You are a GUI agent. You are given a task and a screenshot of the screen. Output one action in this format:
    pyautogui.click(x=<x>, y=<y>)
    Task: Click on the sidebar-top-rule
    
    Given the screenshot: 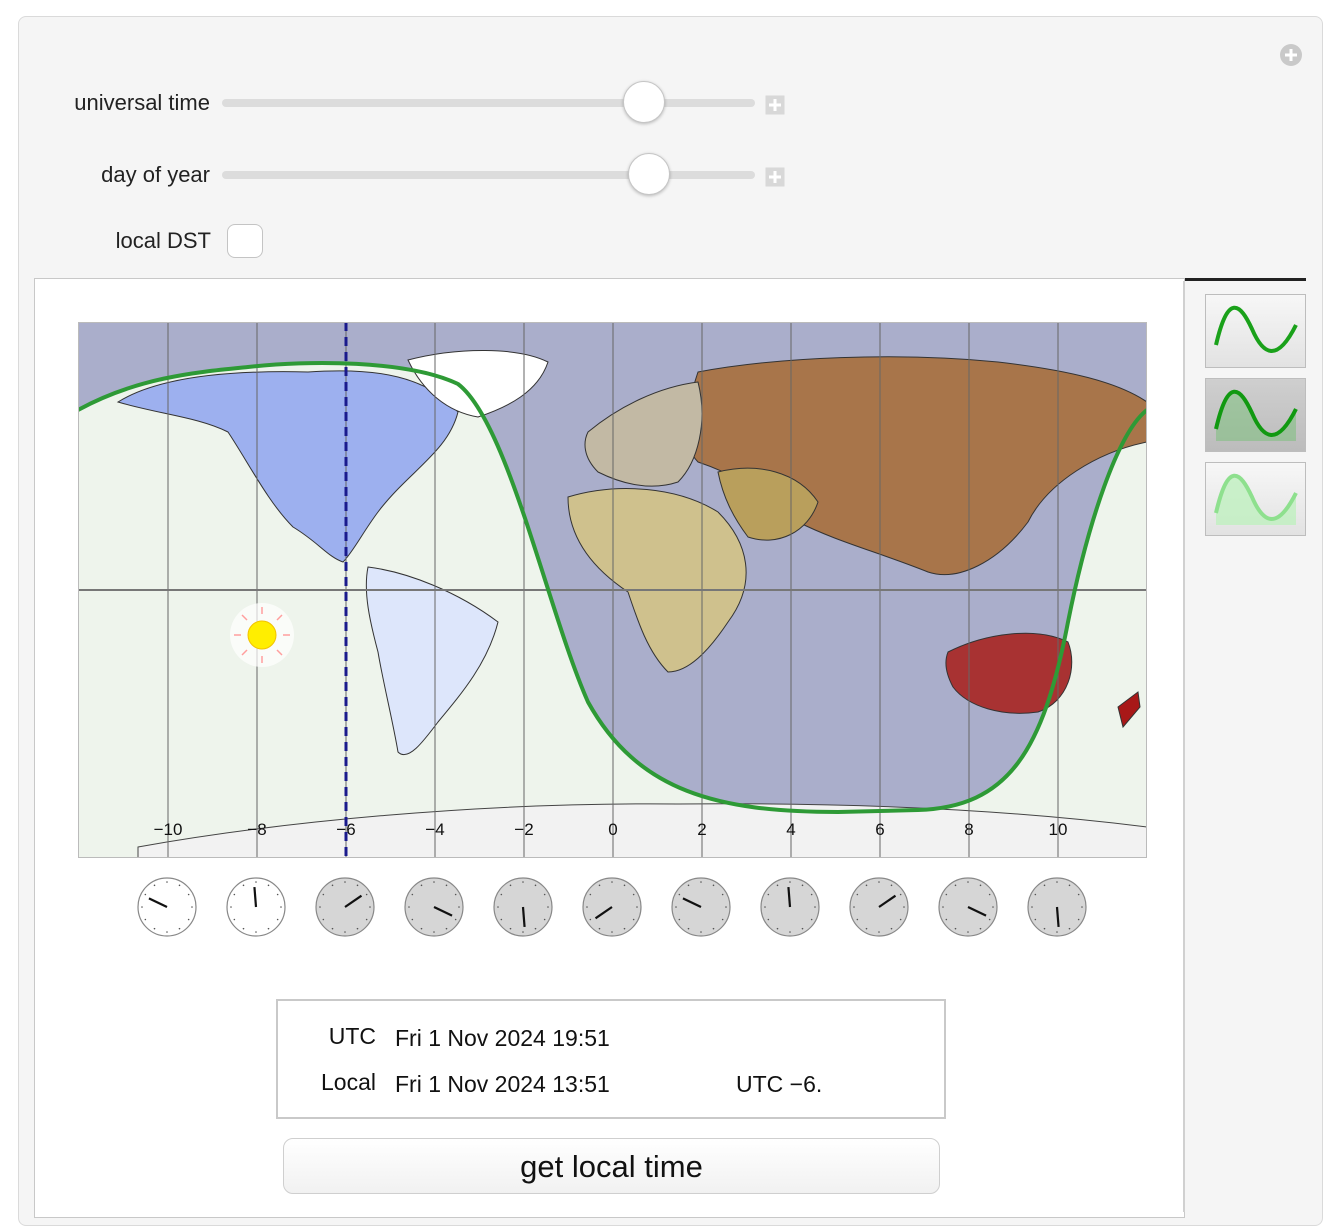 What is the action you would take?
    pyautogui.click(x=1245, y=279)
    